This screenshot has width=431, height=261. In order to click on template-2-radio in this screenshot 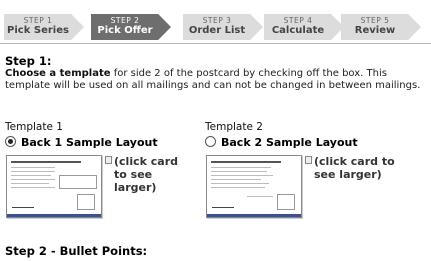, I will do `click(210, 141)`.